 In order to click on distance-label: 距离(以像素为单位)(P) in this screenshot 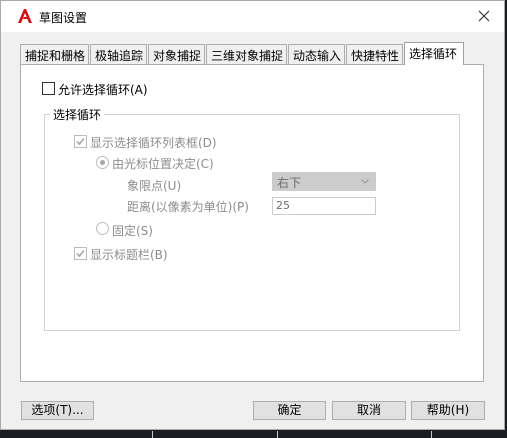, I will do `click(188, 207)`.